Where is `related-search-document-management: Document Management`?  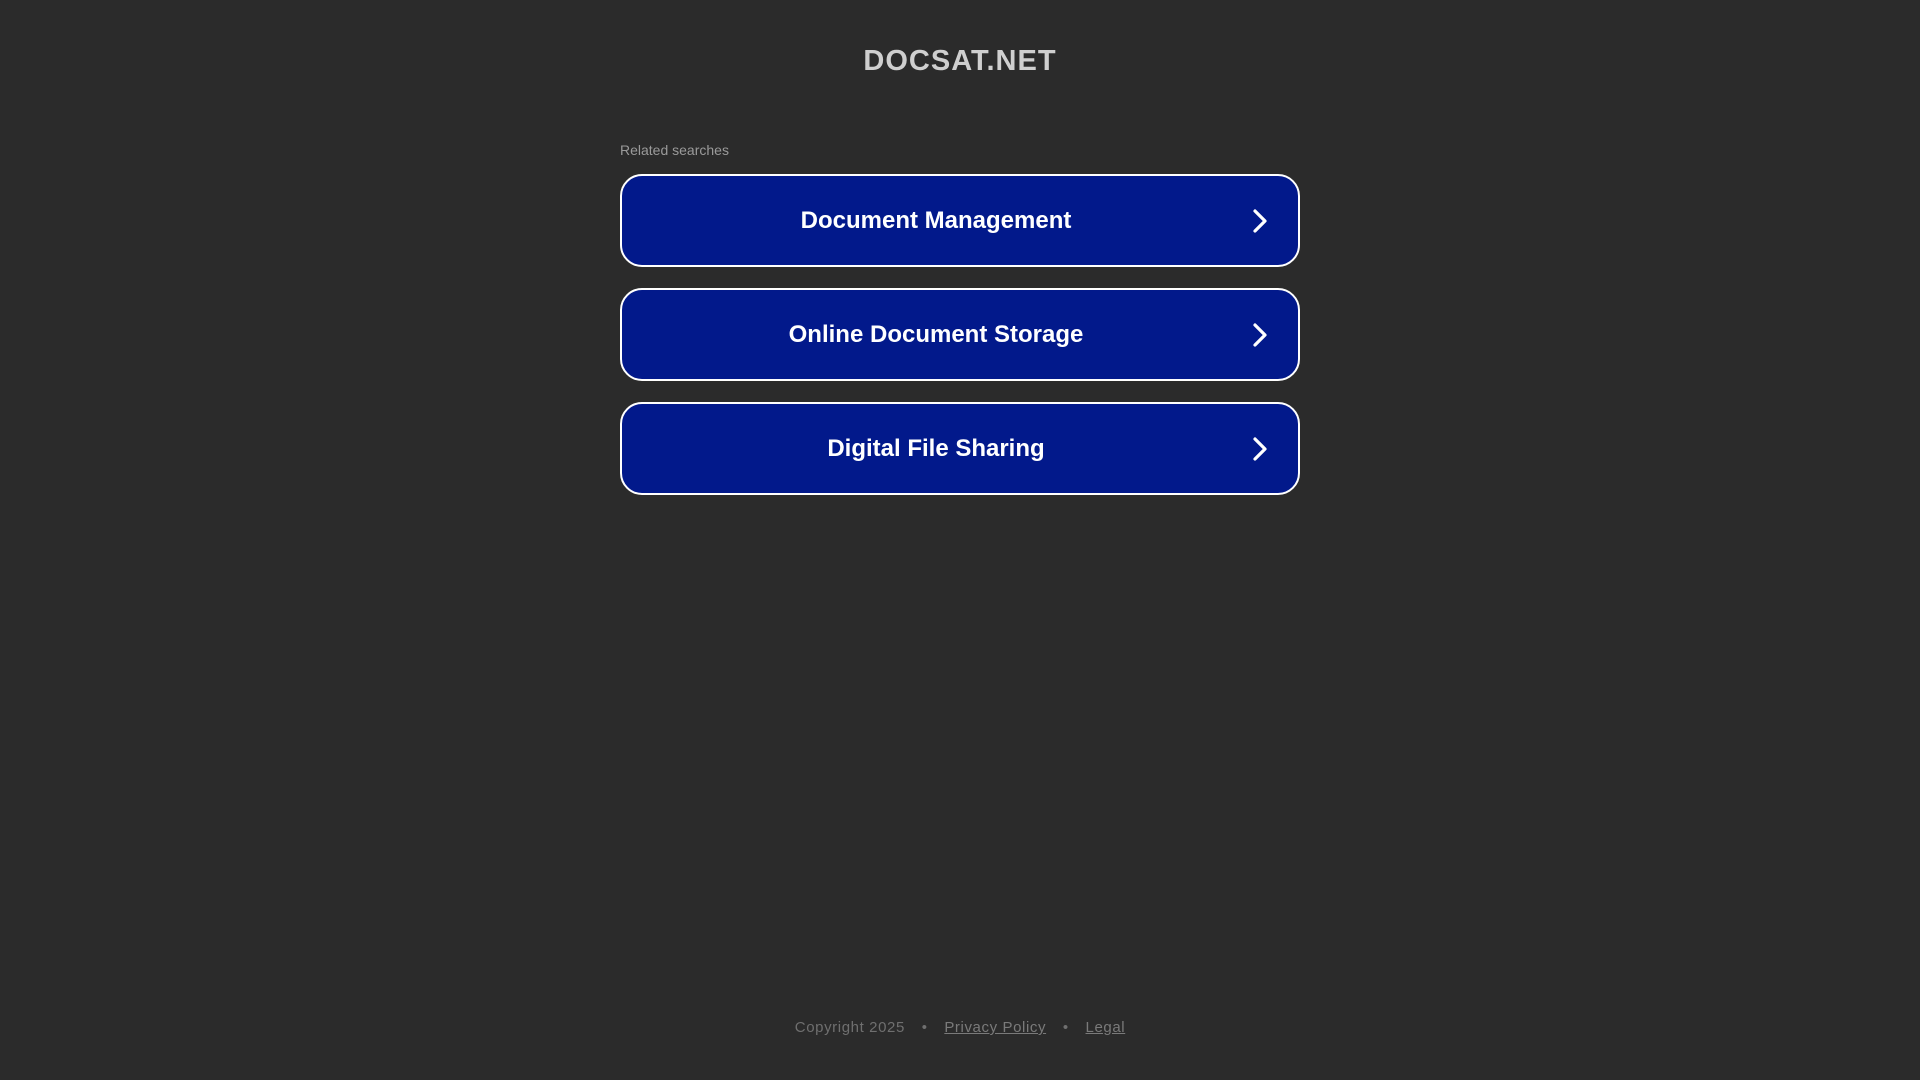
related-search-document-management: Document Management is located at coordinates (960, 220).